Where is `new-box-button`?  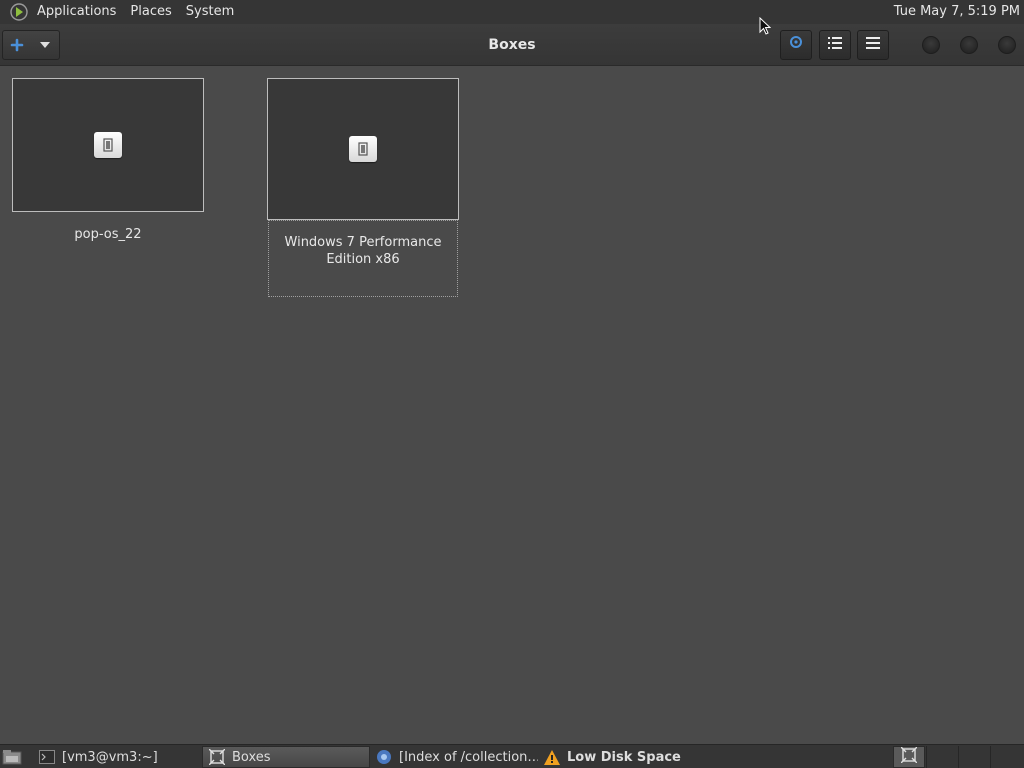 new-box-button is located at coordinates (31, 45).